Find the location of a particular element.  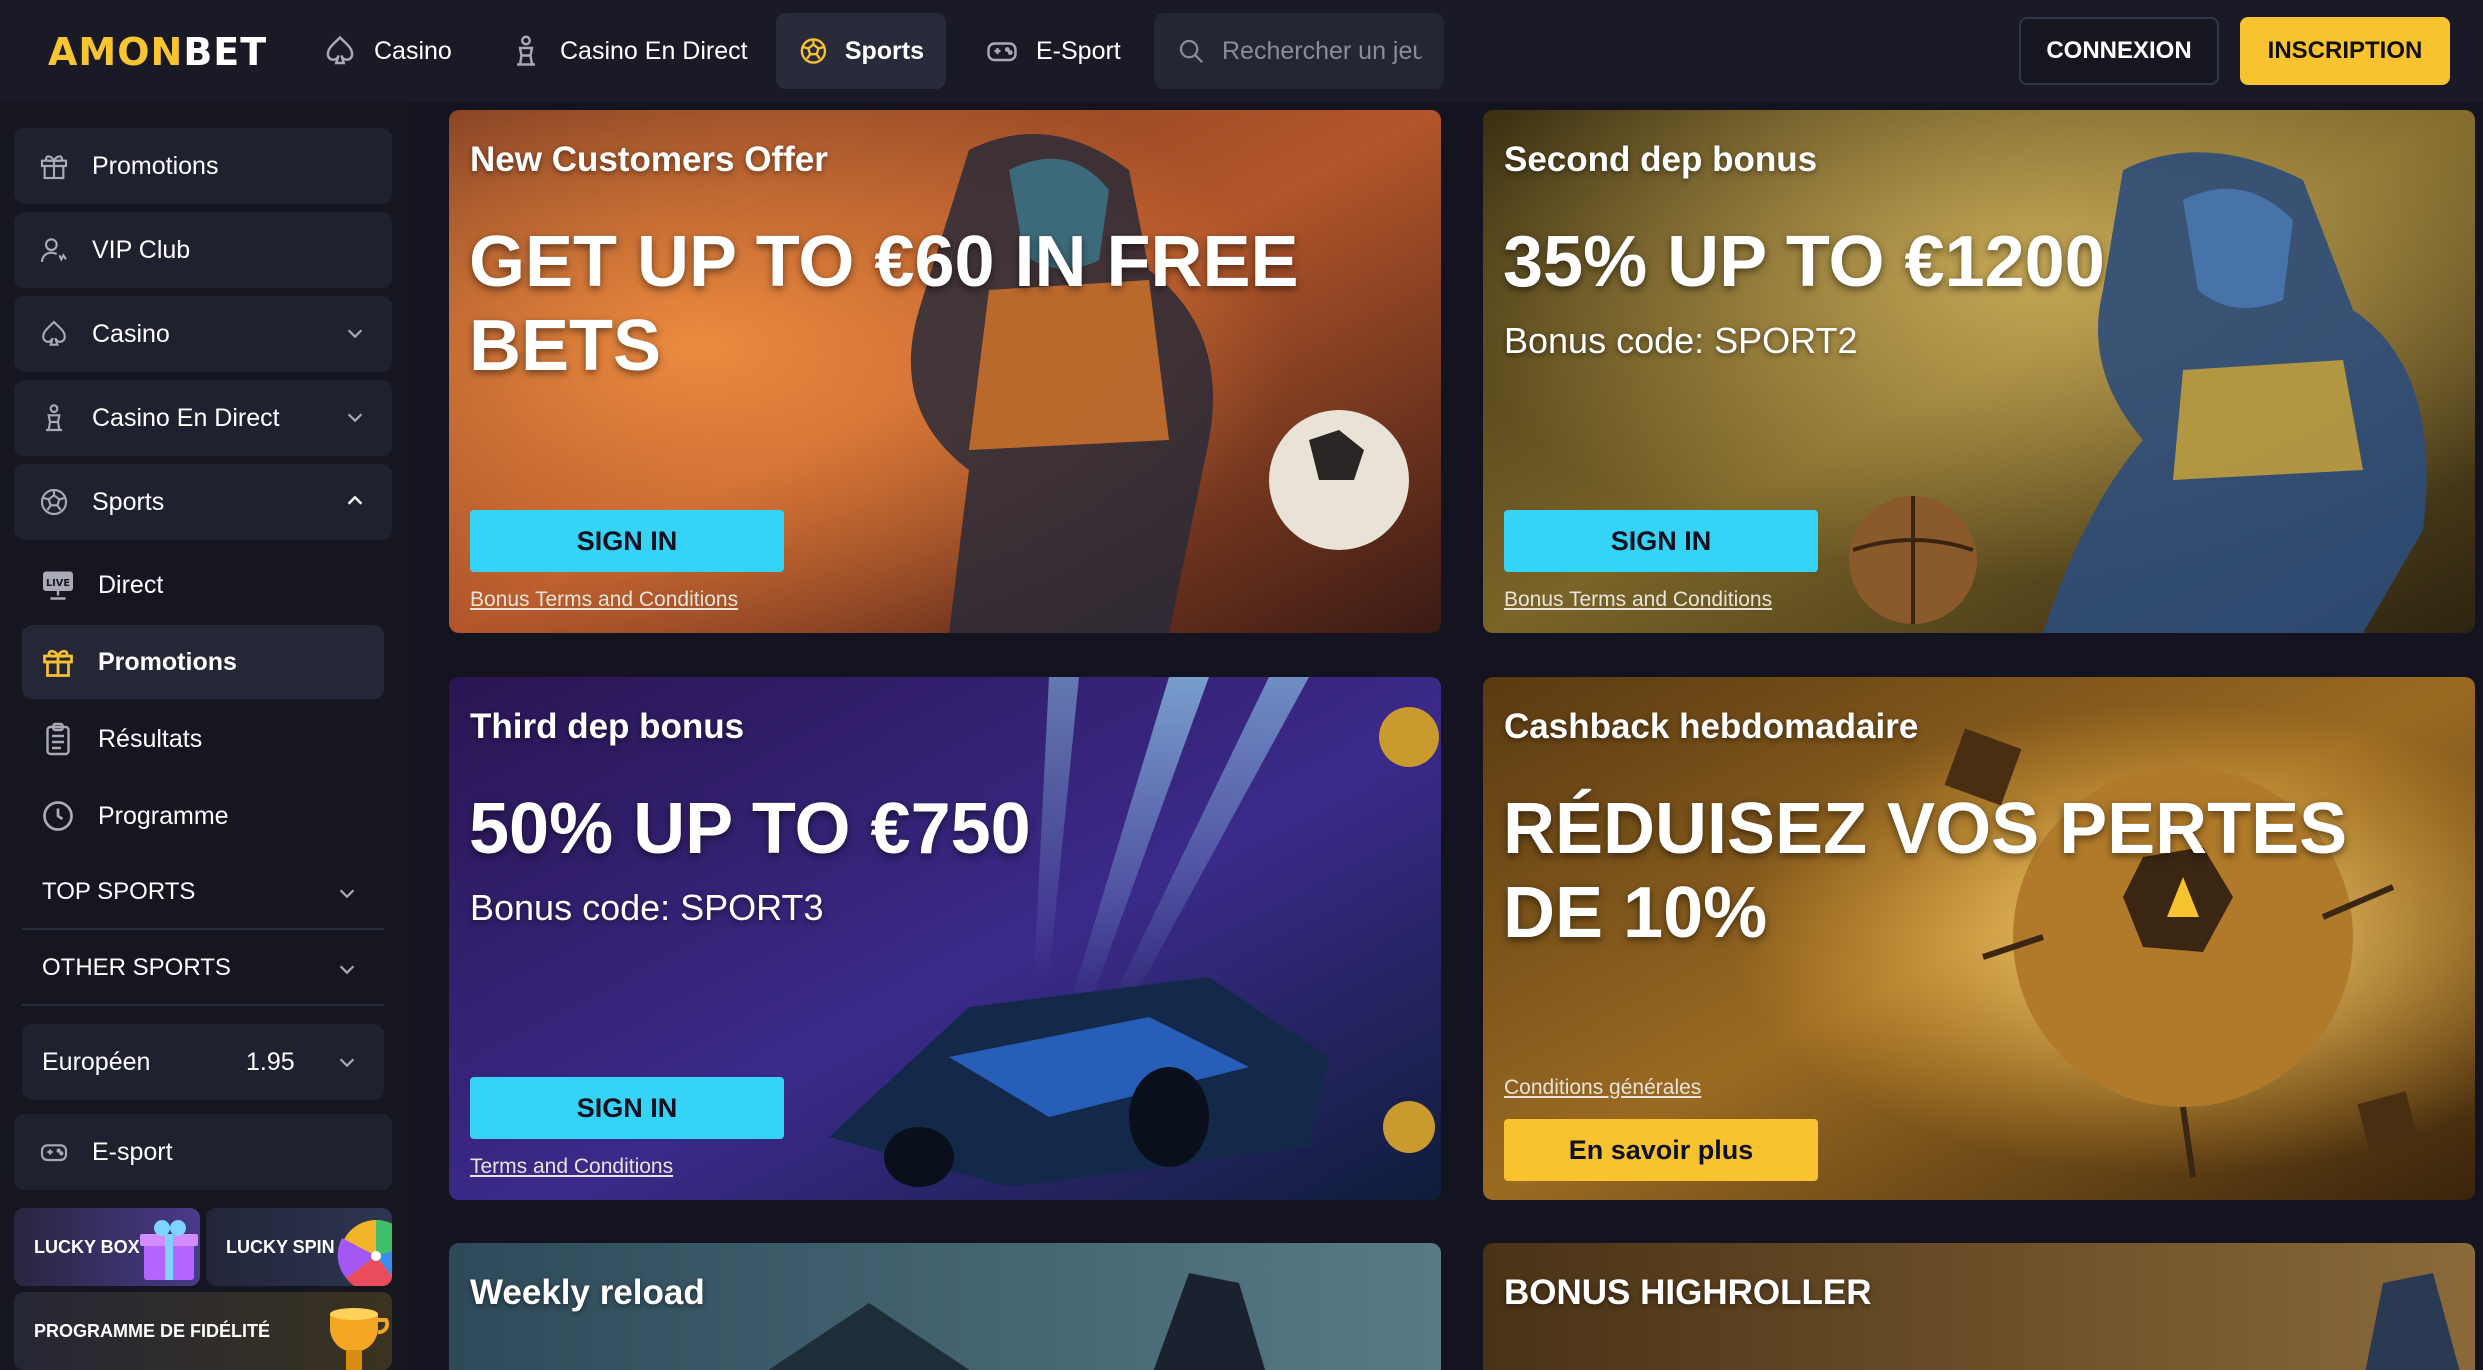

loyalty-label: PROGRAMME DE FIDÉLITÉ is located at coordinates (152, 1330).